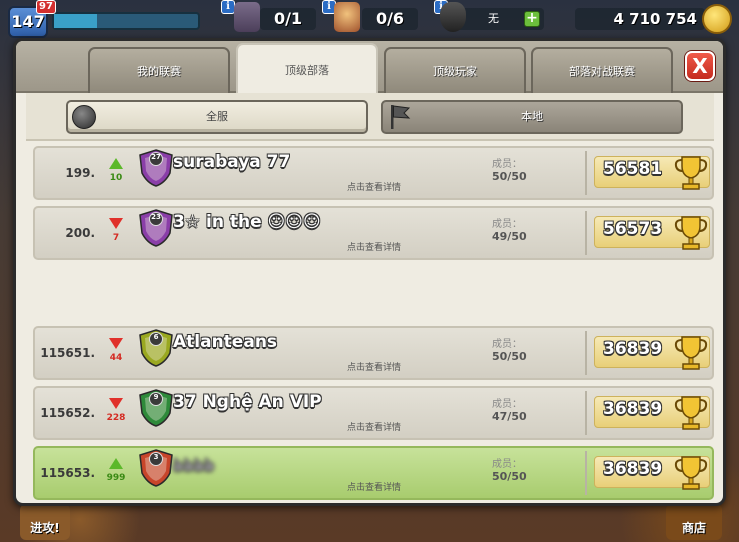 The image size is (739, 542). I want to click on close-button: X, so click(700, 66).